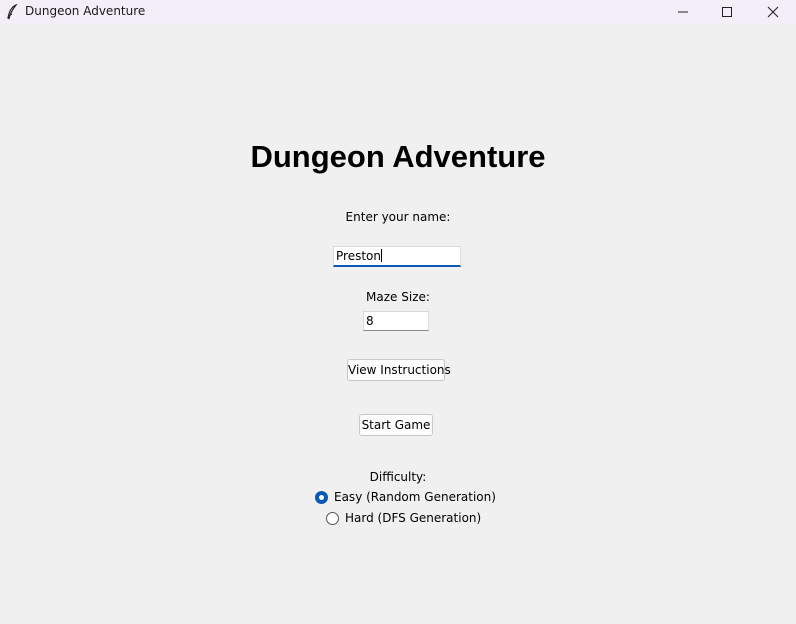 The image size is (796, 624). I want to click on minimize-button, so click(683, 12).